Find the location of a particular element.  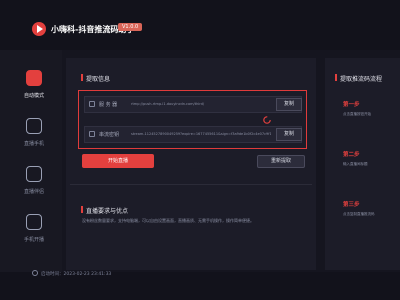

sidebar-item-auto-mode: 自动模式 is located at coordinates (31, 86).